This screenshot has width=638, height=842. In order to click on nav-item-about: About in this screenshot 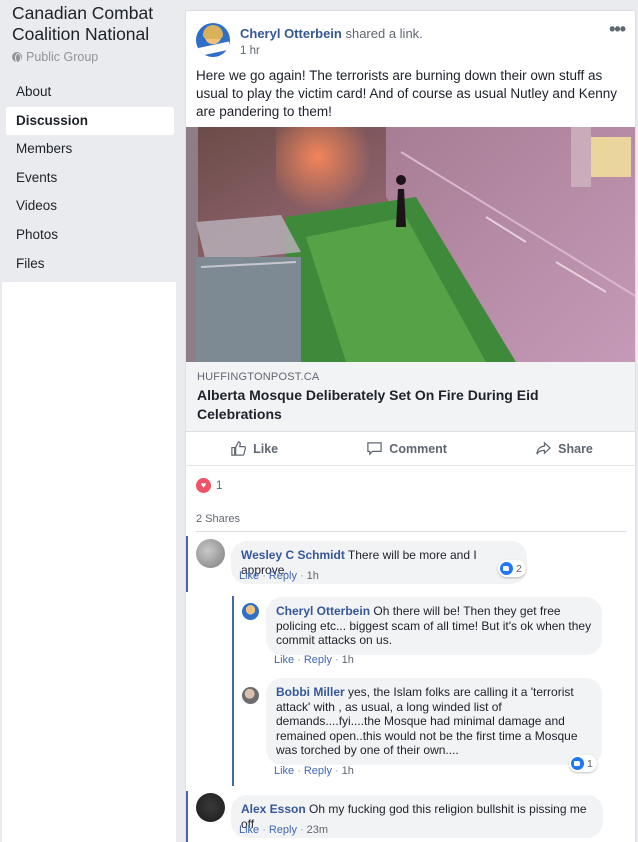, I will do `click(90, 92)`.